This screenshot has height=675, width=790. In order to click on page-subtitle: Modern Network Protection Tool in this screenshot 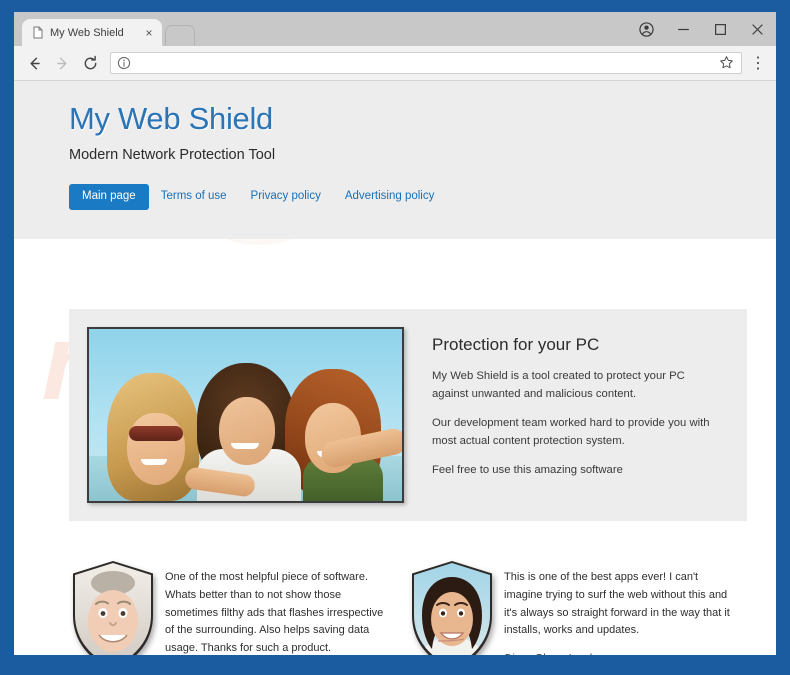, I will do `click(172, 155)`.